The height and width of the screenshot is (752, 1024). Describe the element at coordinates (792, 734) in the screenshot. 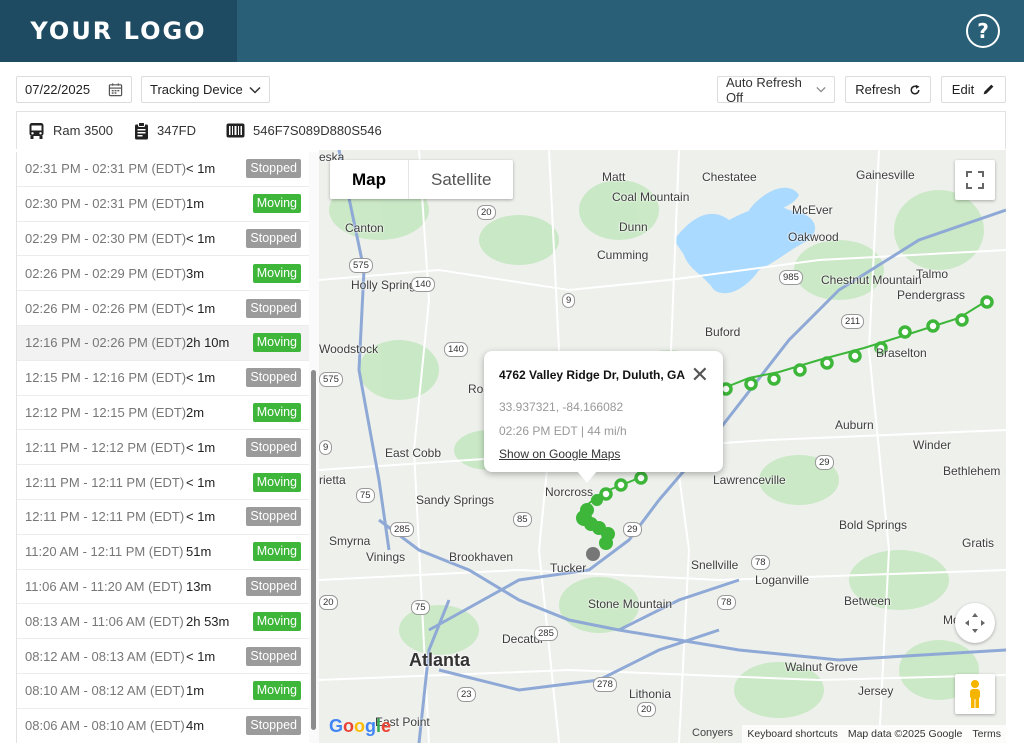

I see `keyboard-shortcuts-link: Keyboard shortcuts` at that location.